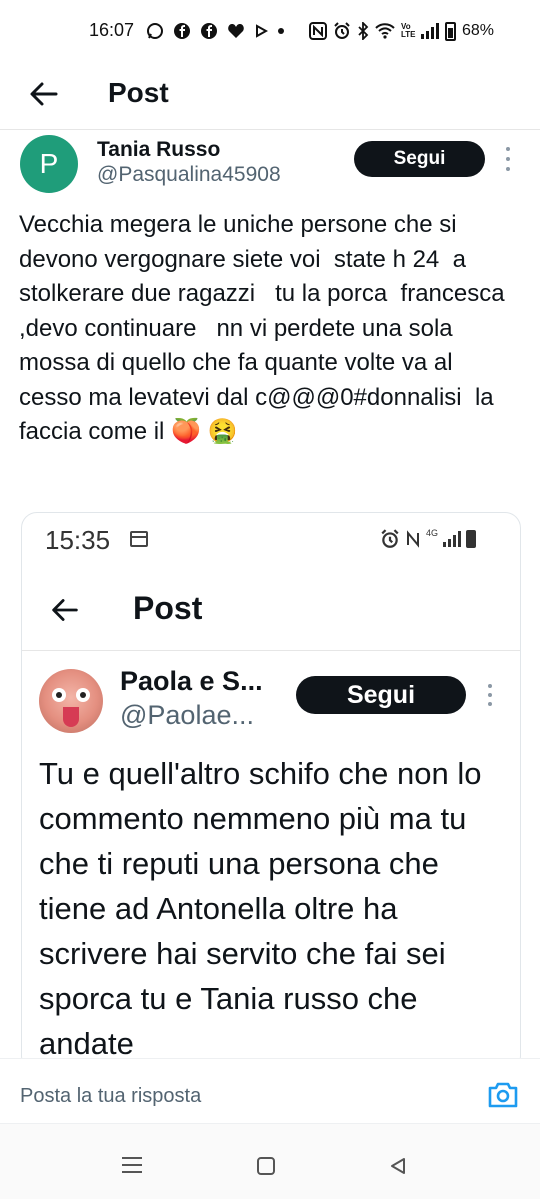  Describe the element at coordinates (281, 31) in the screenshot. I see `dot-icon` at that location.